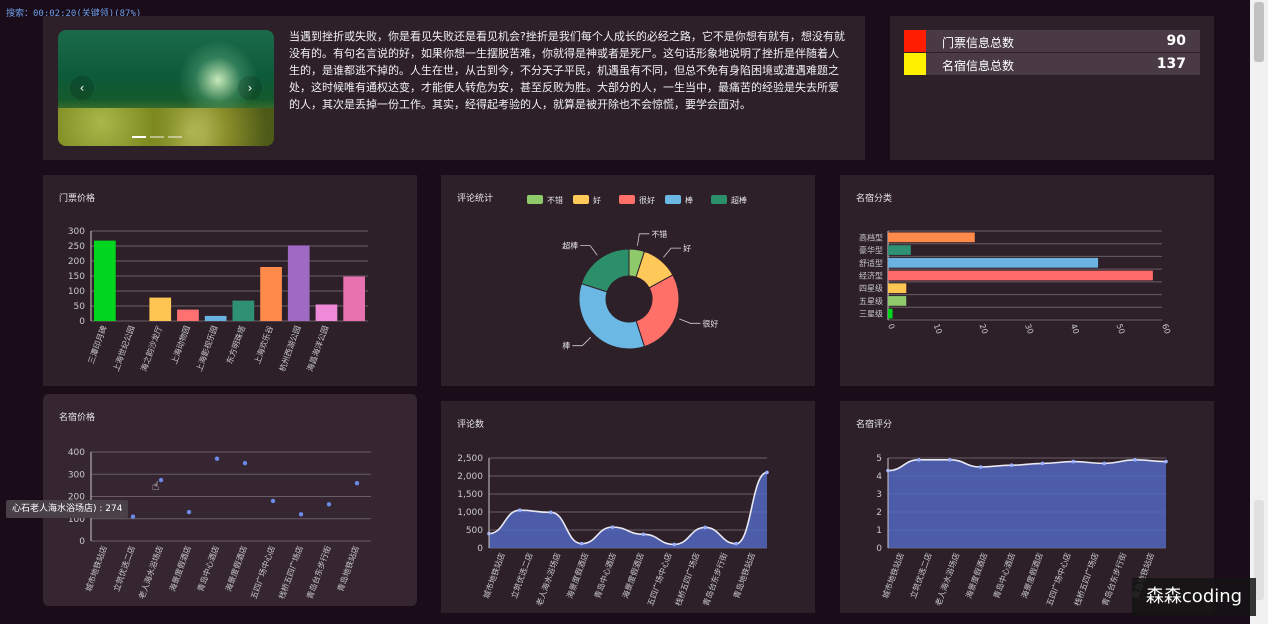 The width and height of the screenshot is (1268, 624). What do you see at coordinates (605, 270) in the screenshot?
I see `pie-slice` at bounding box center [605, 270].